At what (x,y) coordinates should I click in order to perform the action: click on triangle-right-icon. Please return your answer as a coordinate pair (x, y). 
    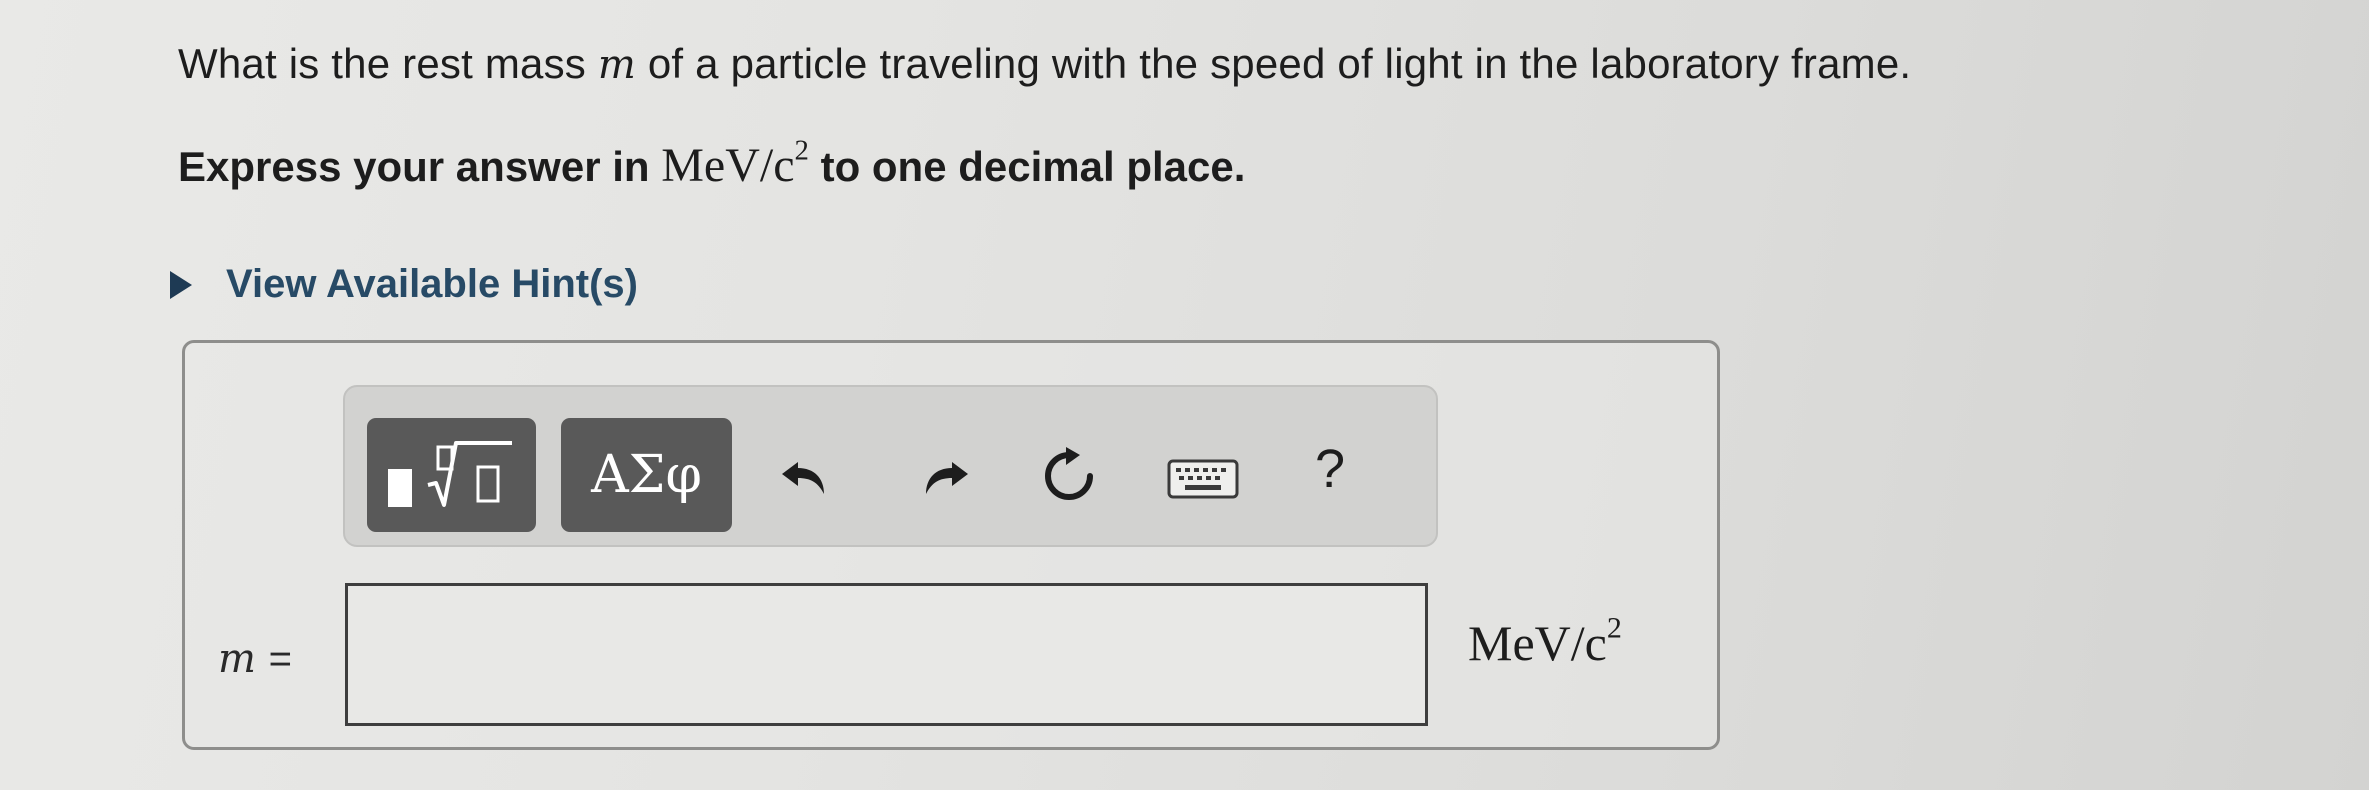
    Looking at the image, I should click on (181, 284).